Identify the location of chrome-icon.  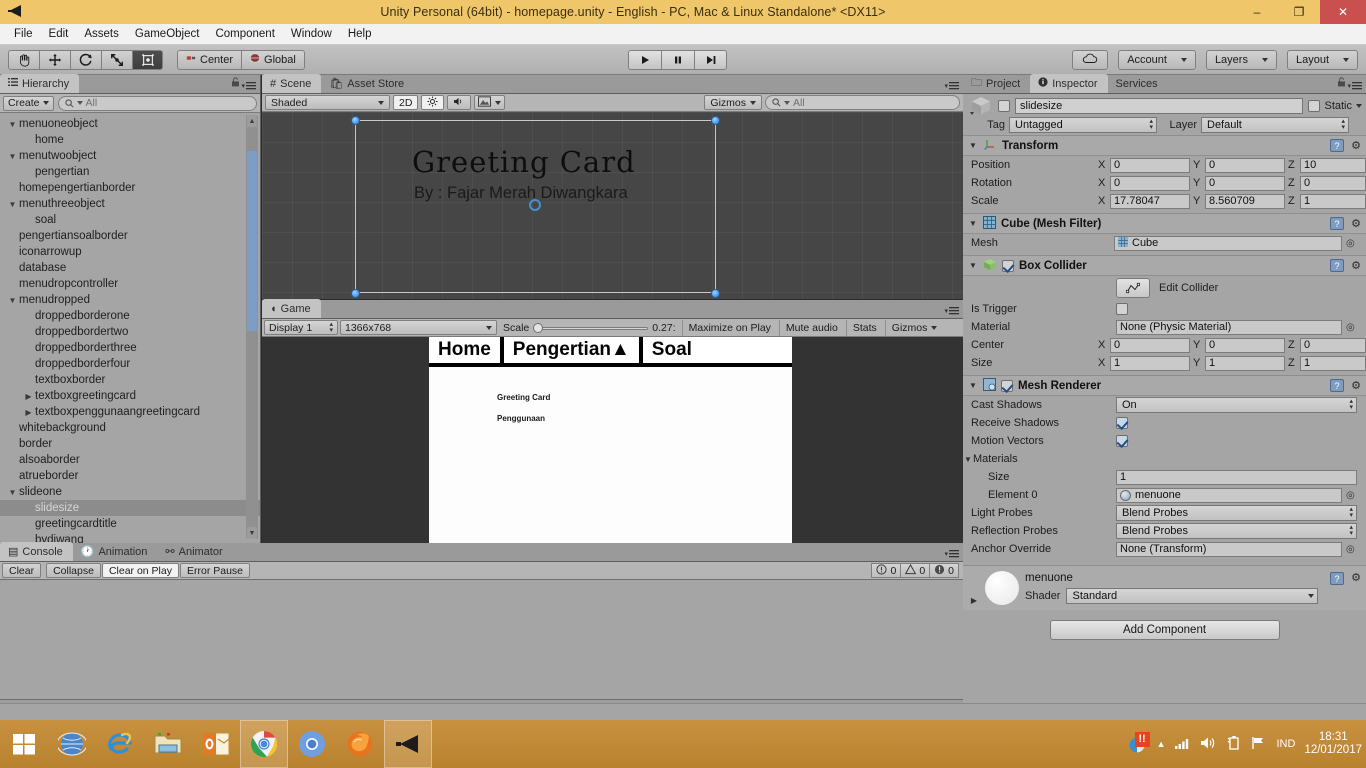
(264, 744).